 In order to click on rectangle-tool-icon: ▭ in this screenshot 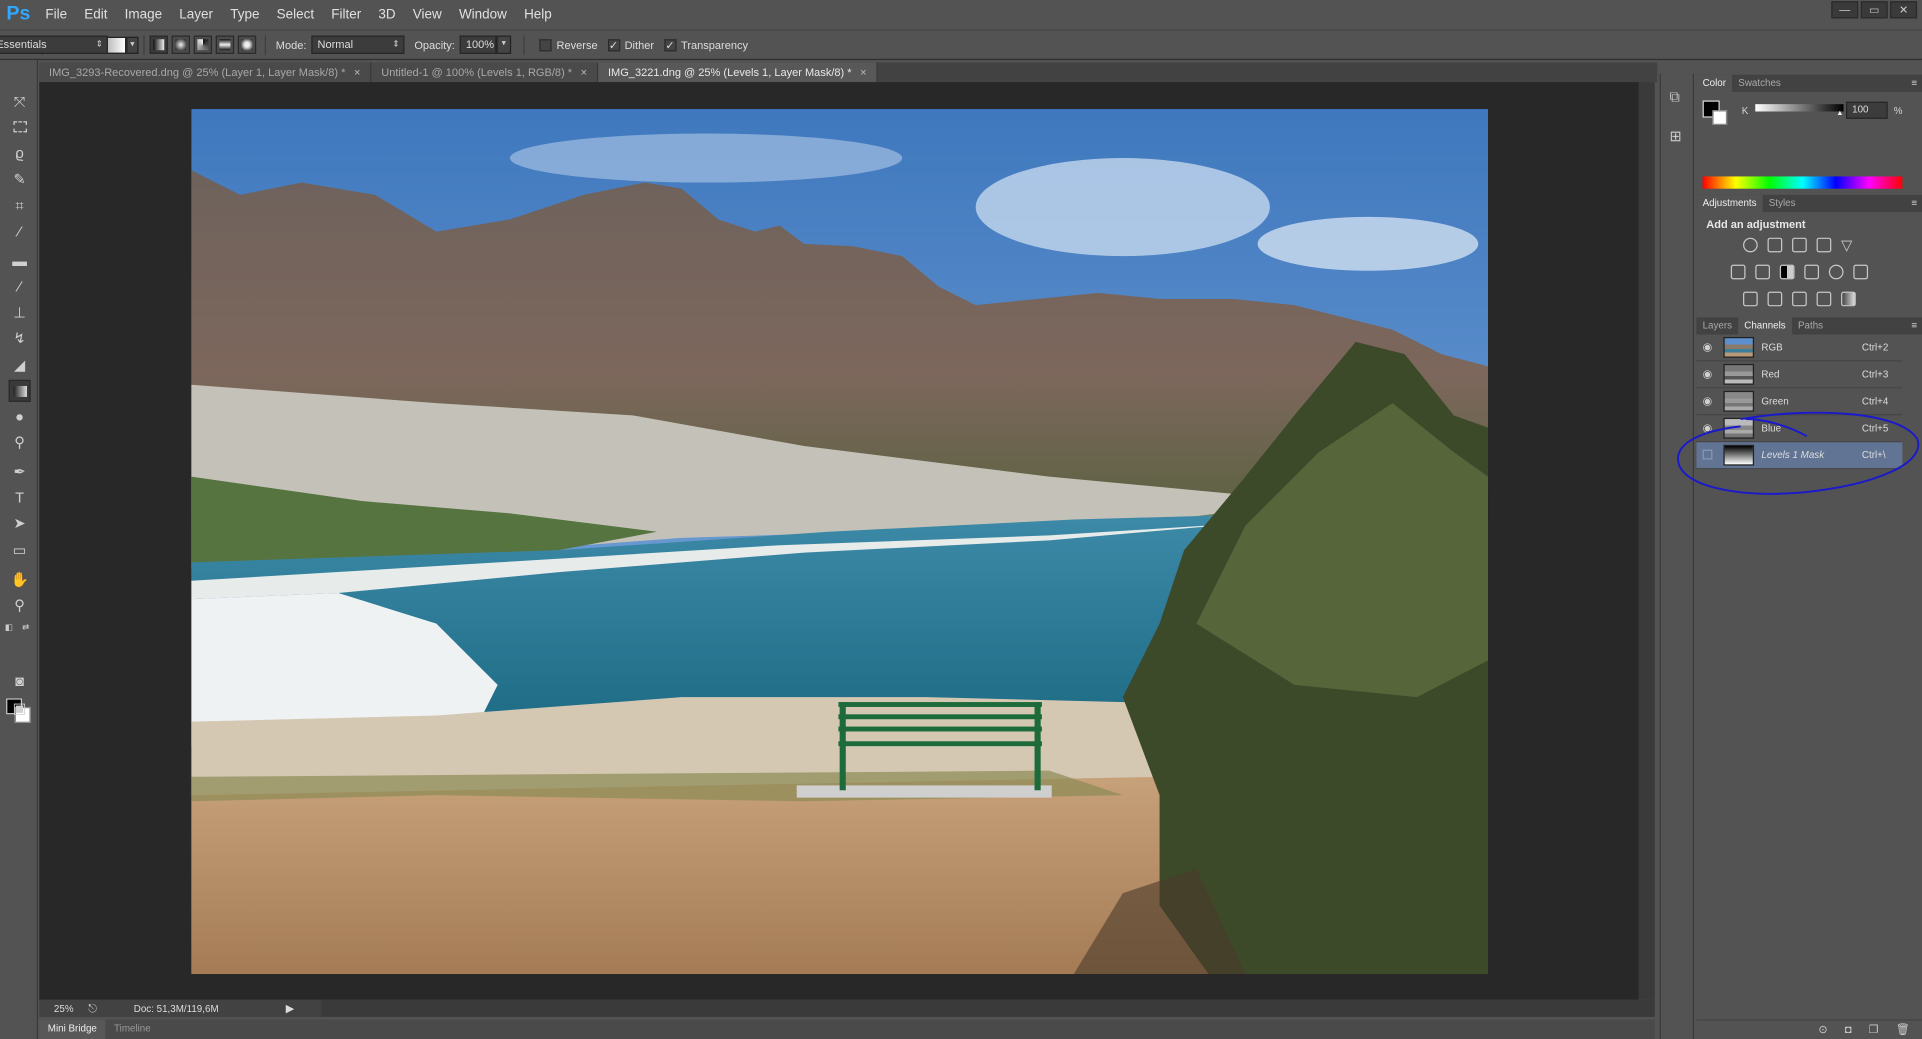, I will do `click(20, 550)`.